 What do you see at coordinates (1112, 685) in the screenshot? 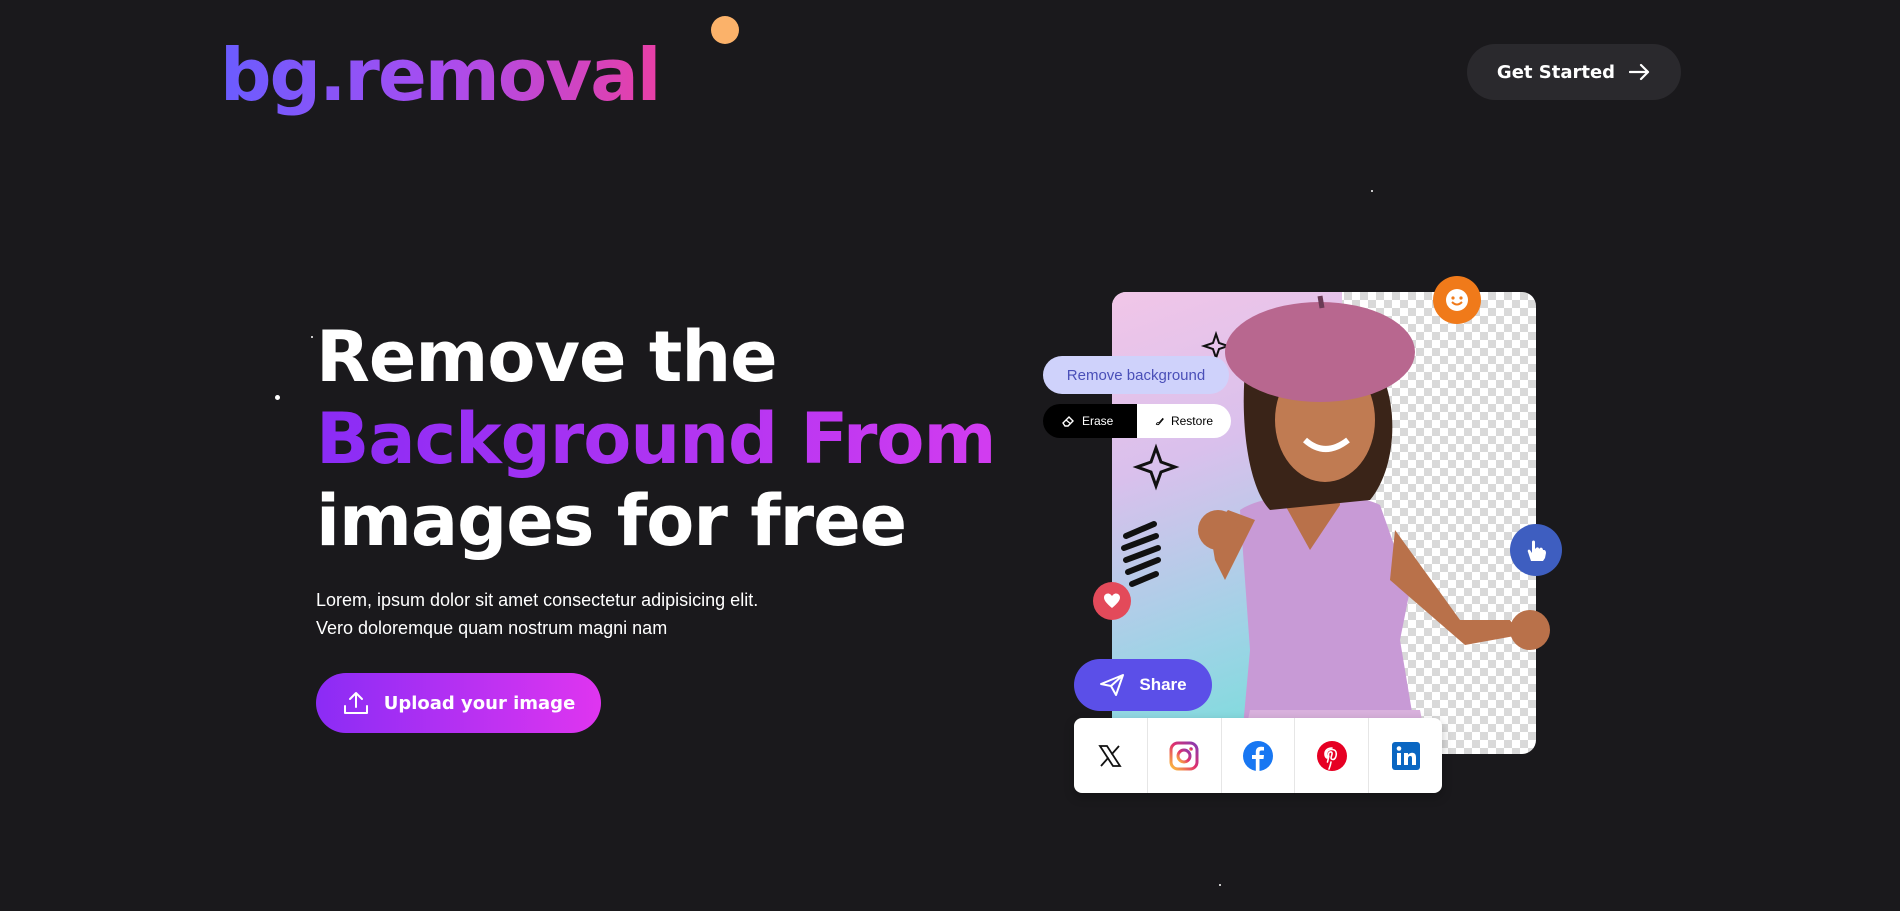
I see `send-icon` at bounding box center [1112, 685].